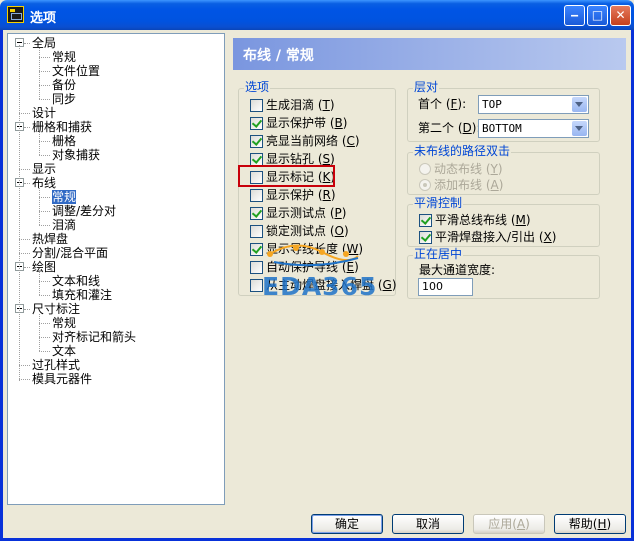  What do you see at coordinates (278, 56) in the screenshot?
I see `panel-title: 布线 / 常规` at bounding box center [278, 56].